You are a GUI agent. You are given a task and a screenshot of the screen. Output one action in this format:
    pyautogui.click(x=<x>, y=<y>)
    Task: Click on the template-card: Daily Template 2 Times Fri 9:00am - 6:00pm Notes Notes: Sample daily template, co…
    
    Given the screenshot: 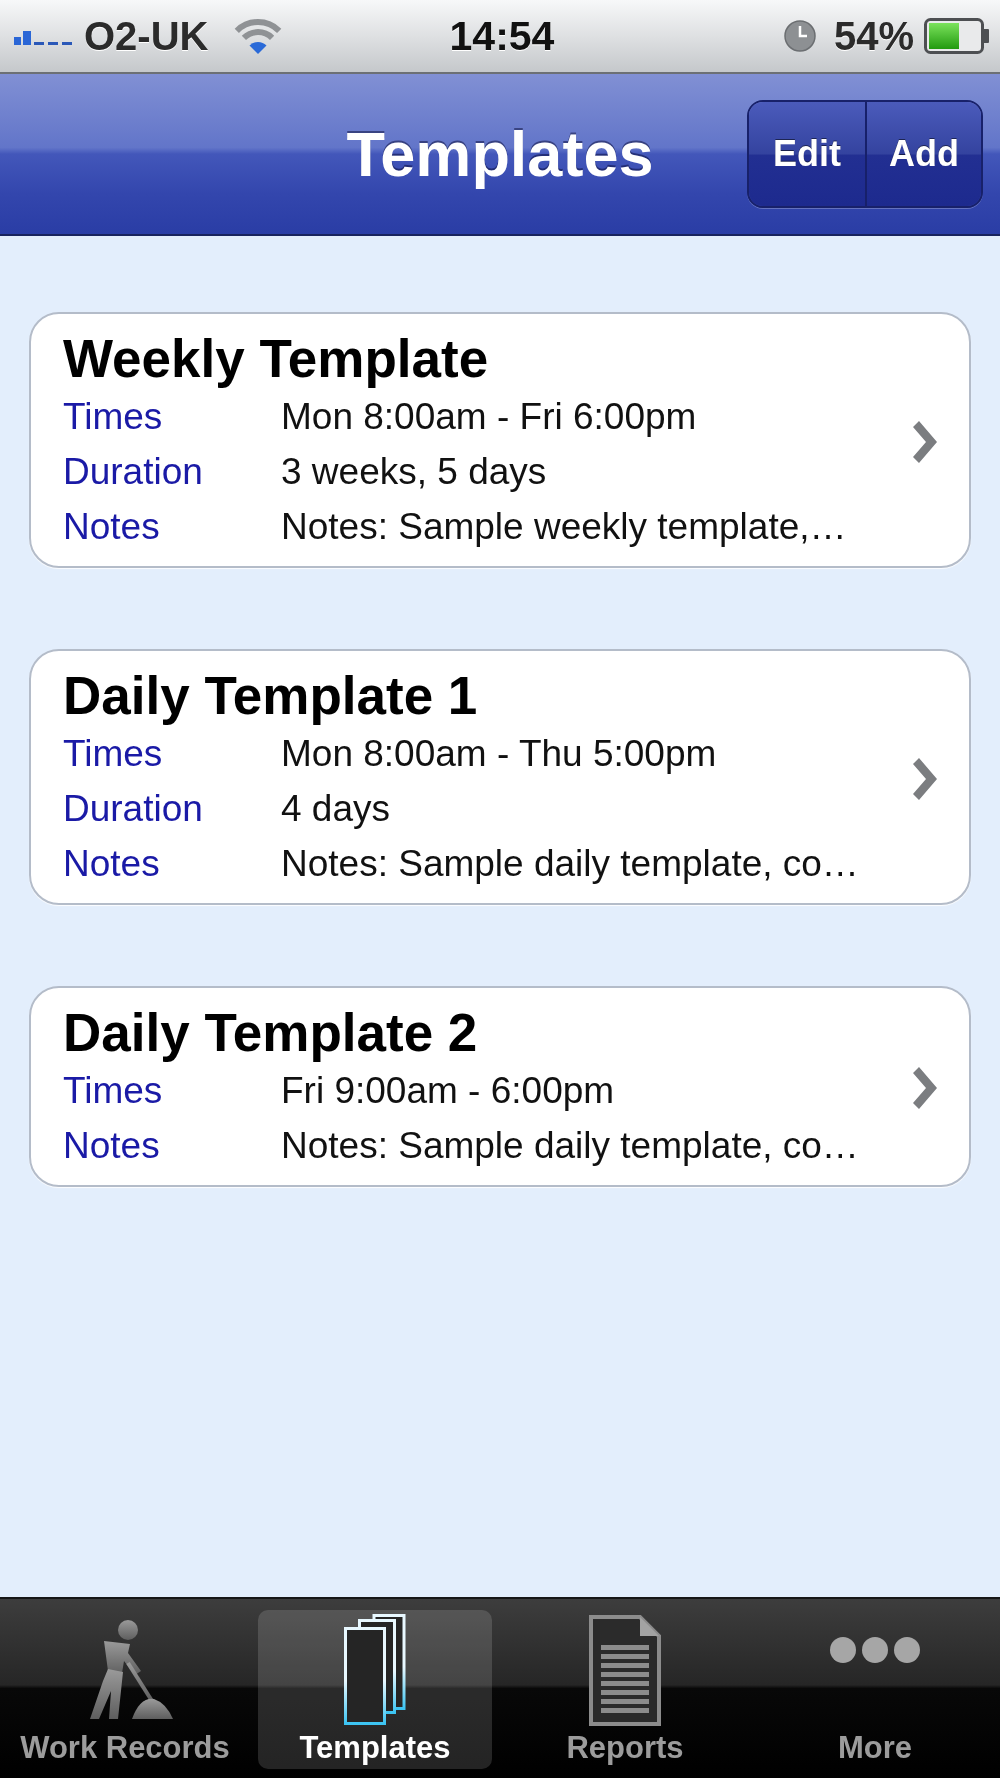 What is the action you would take?
    pyautogui.click(x=500, y=1086)
    